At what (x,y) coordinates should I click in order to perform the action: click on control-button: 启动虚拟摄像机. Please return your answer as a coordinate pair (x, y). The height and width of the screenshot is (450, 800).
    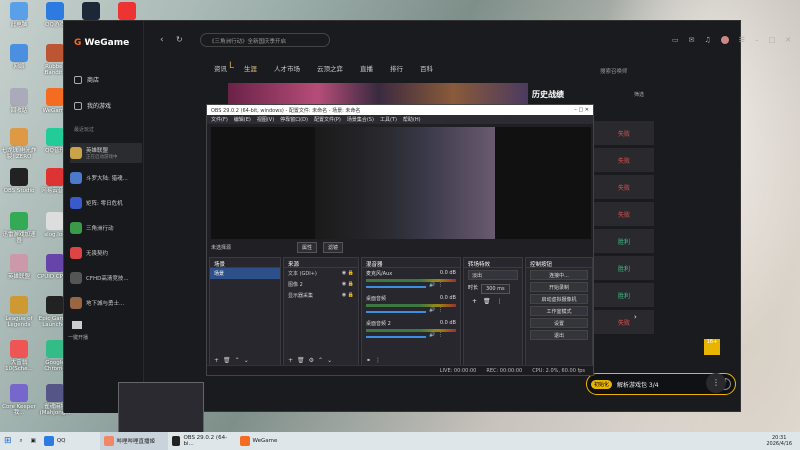
    Looking at the image, I should click on (559, 299).